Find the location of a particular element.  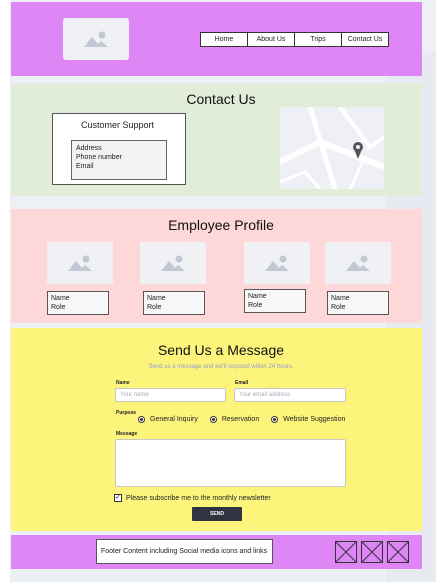

contact-details-box: Address Phone number Email is located at coordinates (119, 160).